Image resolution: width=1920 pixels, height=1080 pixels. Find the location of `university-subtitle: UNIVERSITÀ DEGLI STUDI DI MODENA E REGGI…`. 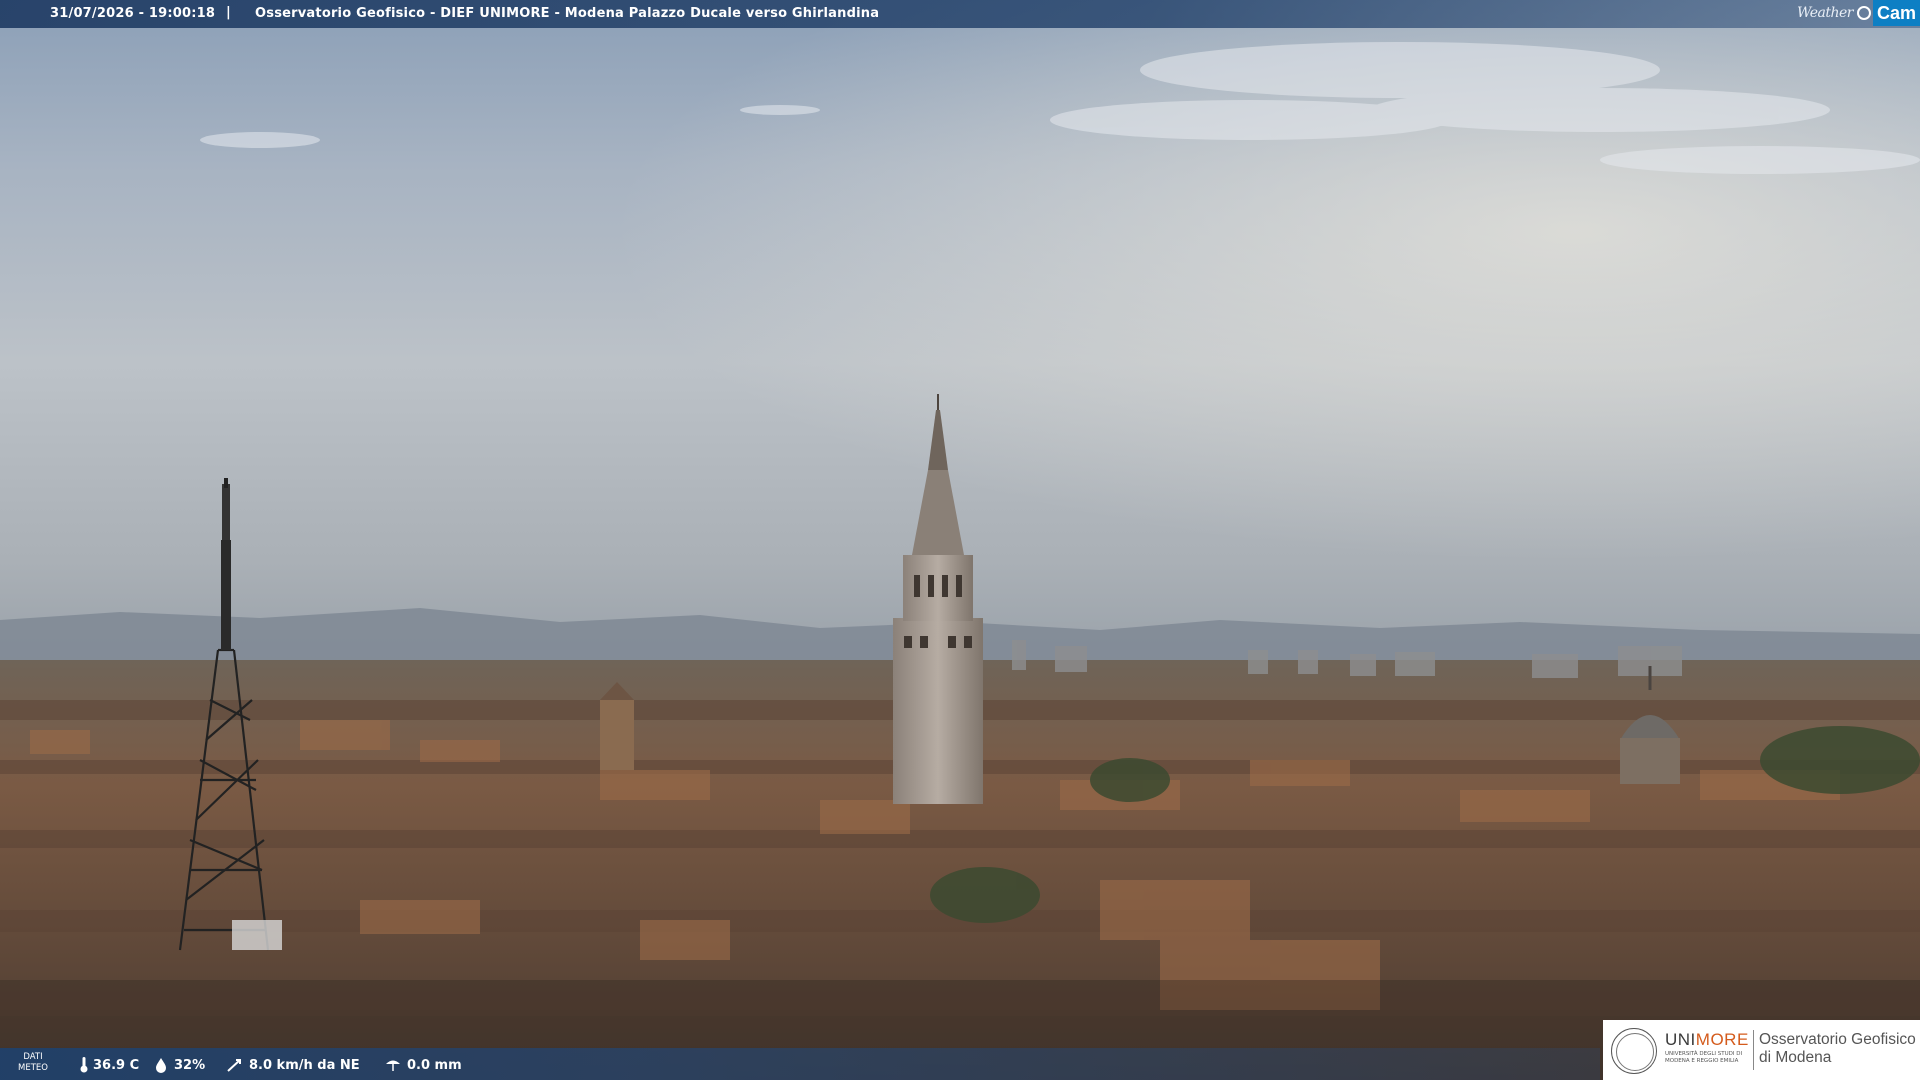

university-subtitle: UNIVERSITÀ DEGLI STUDI DI MODENA E REGGI… is located at coordinates (1704, 1057).